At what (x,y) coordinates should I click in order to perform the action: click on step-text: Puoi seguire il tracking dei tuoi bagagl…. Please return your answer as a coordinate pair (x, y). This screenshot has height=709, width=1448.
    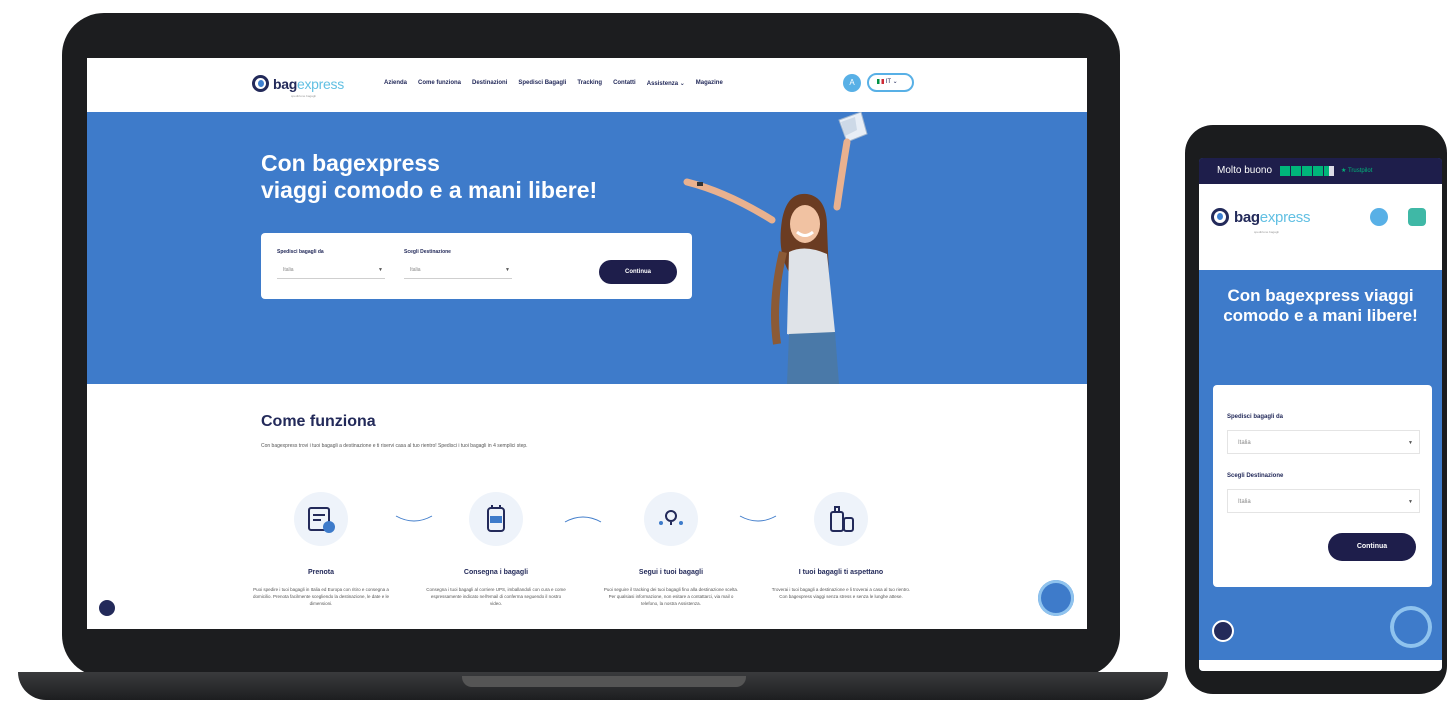
    Looking at the image, I should click on (671, 596).